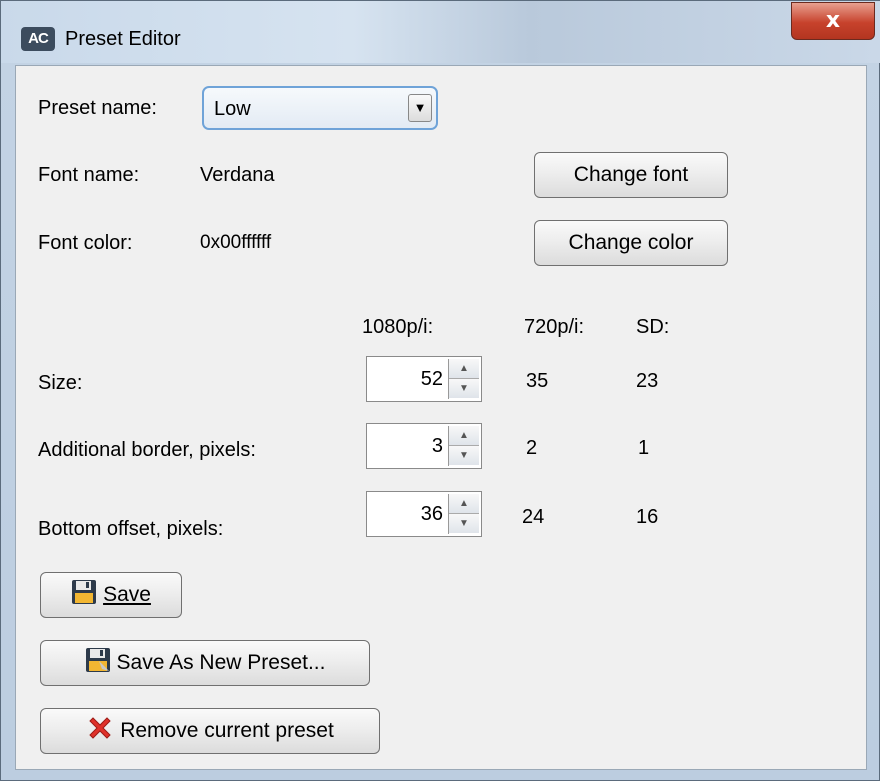  I want to click on preset-name-value: Low, so click(232, 109).